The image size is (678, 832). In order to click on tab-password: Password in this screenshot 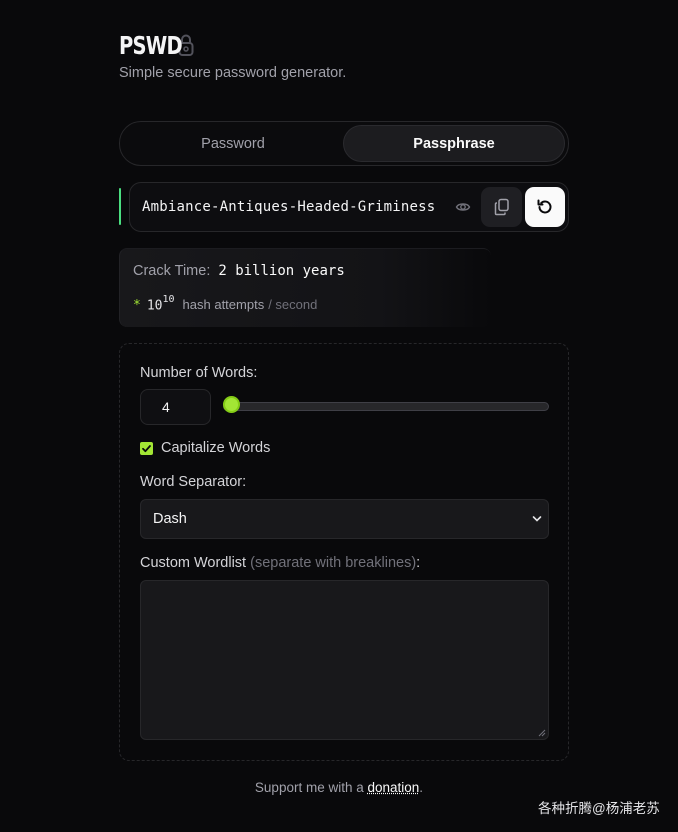, I will do `click(233, 143)`.